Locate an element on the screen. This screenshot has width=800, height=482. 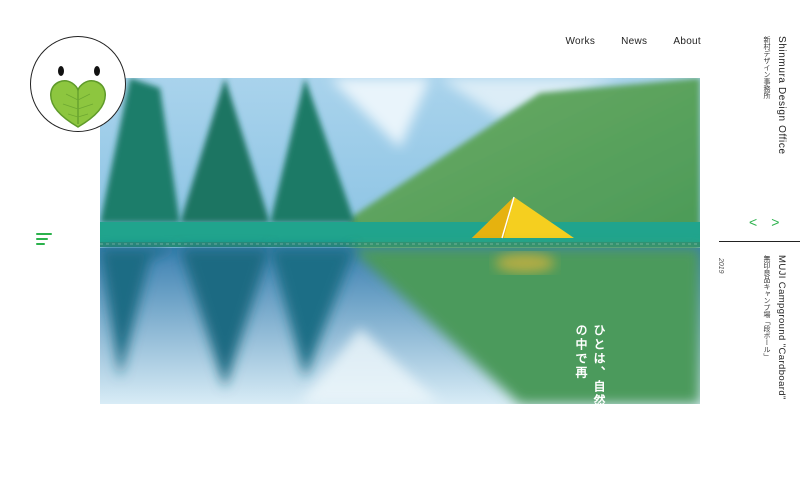
project-year: 2019 is located at coordinates (720, 266).